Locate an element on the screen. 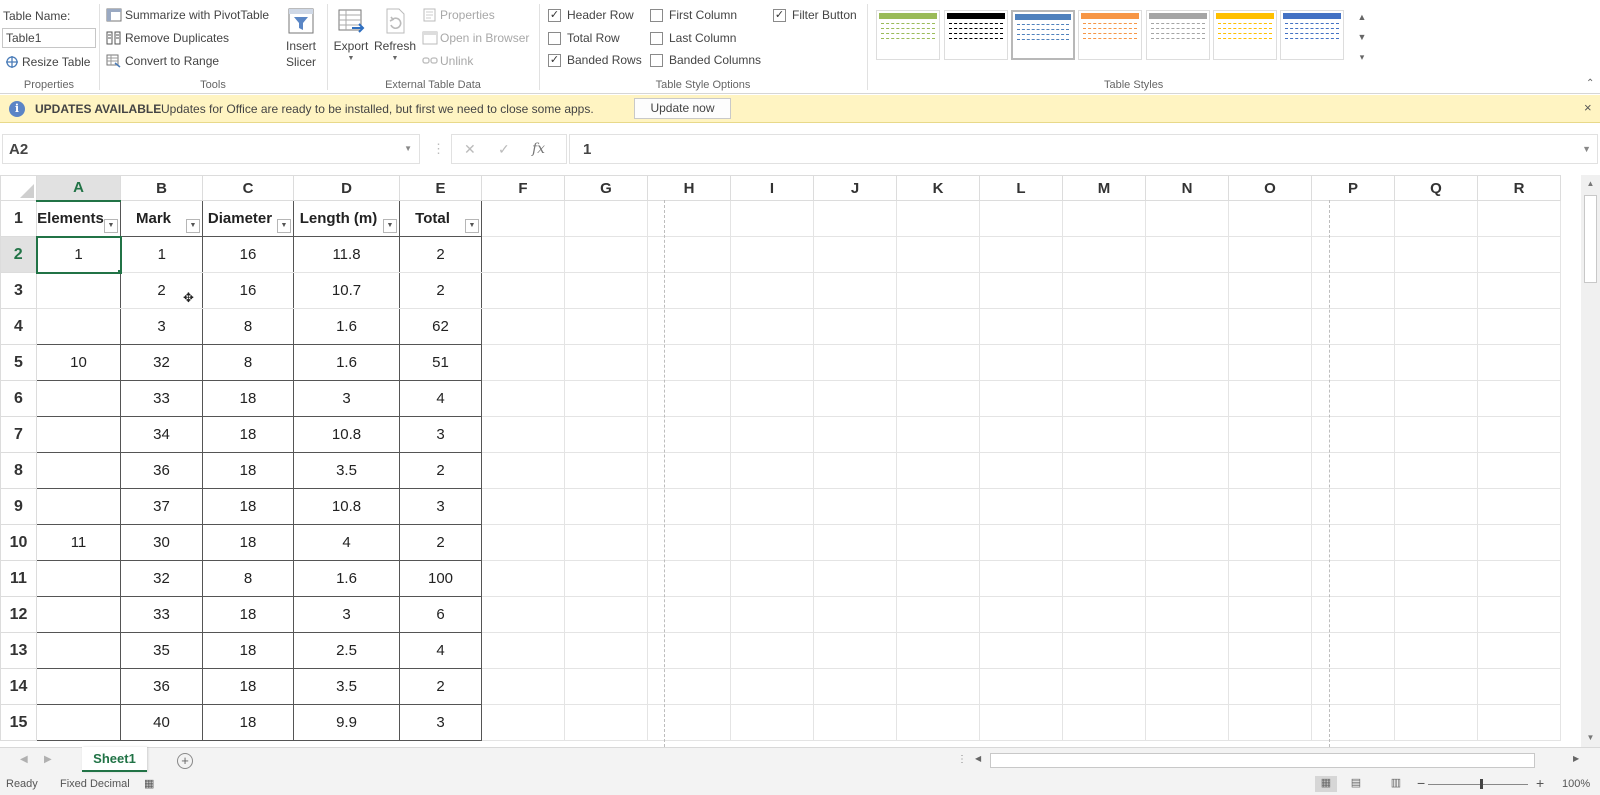  table-cell: 11.8 is located at coordinates (346, 254).